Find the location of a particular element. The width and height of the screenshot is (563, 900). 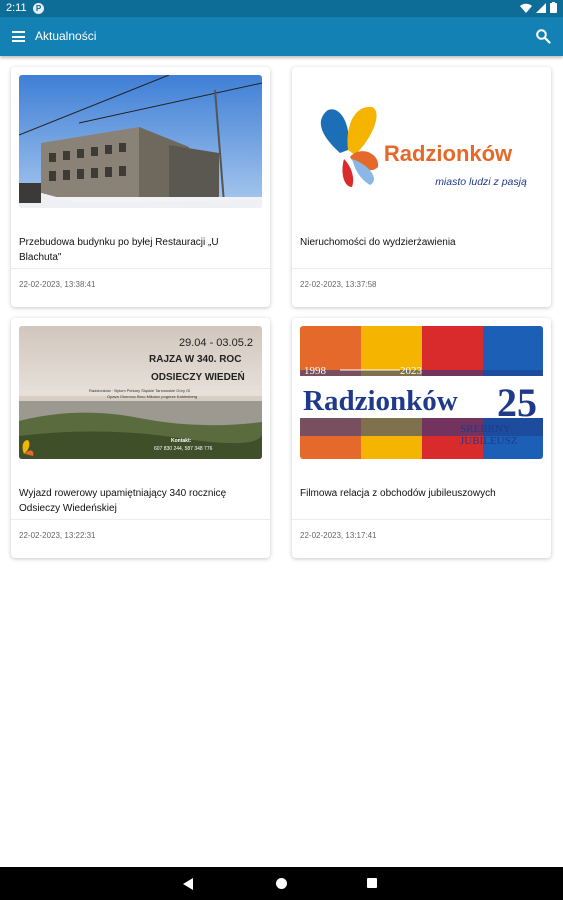

navigation-bar is located at coordinates (281, 883).